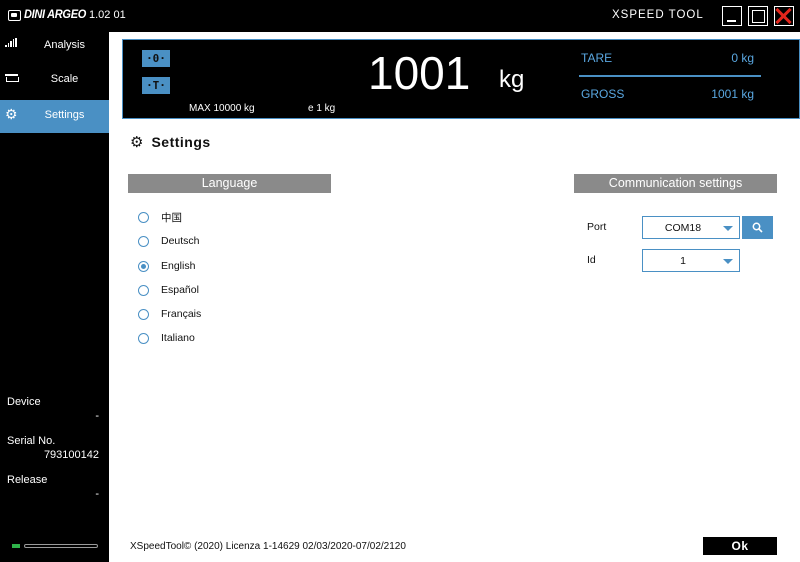 The image size is (800, 562). I want to click on net-weight-value: 1001, so click(419, 73).